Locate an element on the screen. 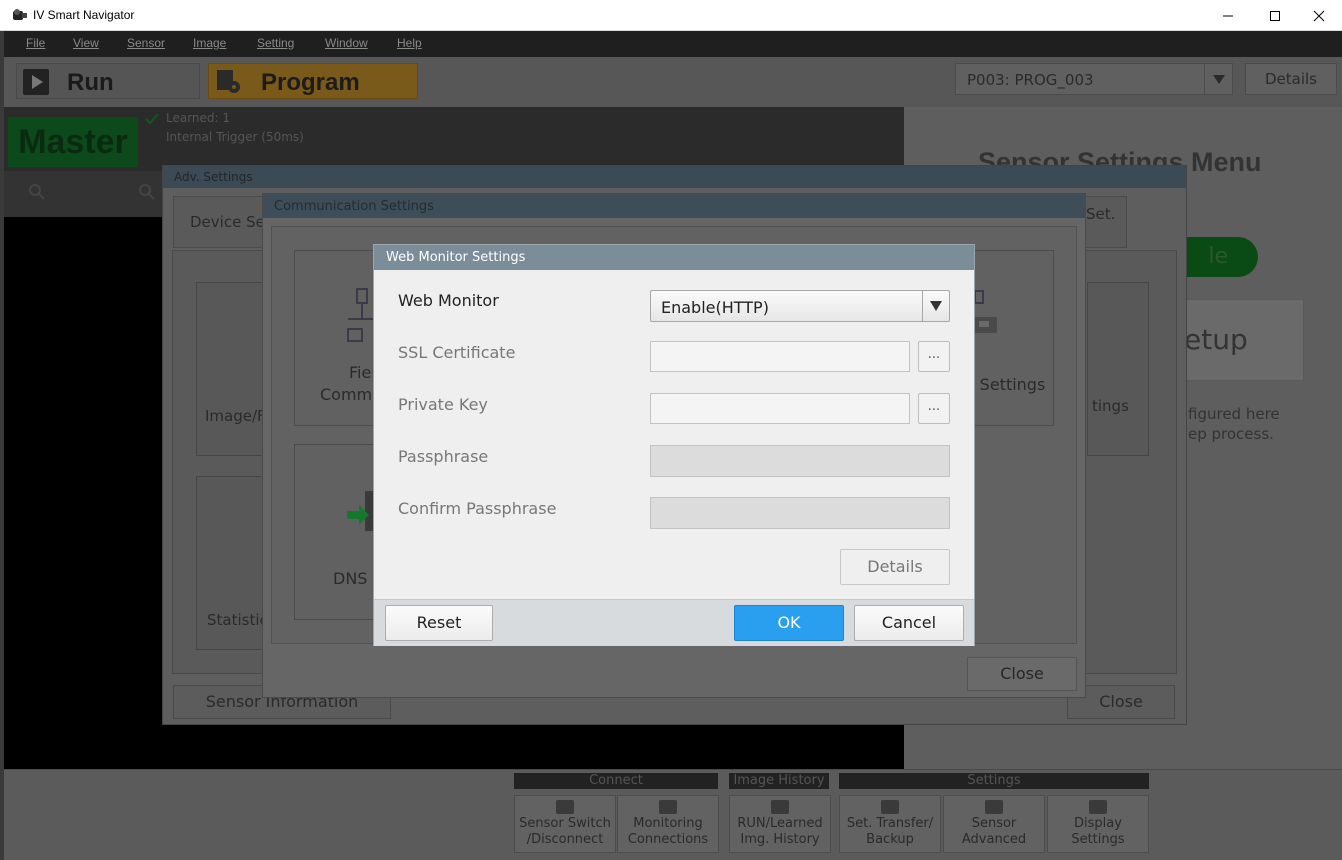 The width and height of the screenshot is (1342, 860). trigger-status: Internal Trigger (50ms) is located at coordinates (235, 137).